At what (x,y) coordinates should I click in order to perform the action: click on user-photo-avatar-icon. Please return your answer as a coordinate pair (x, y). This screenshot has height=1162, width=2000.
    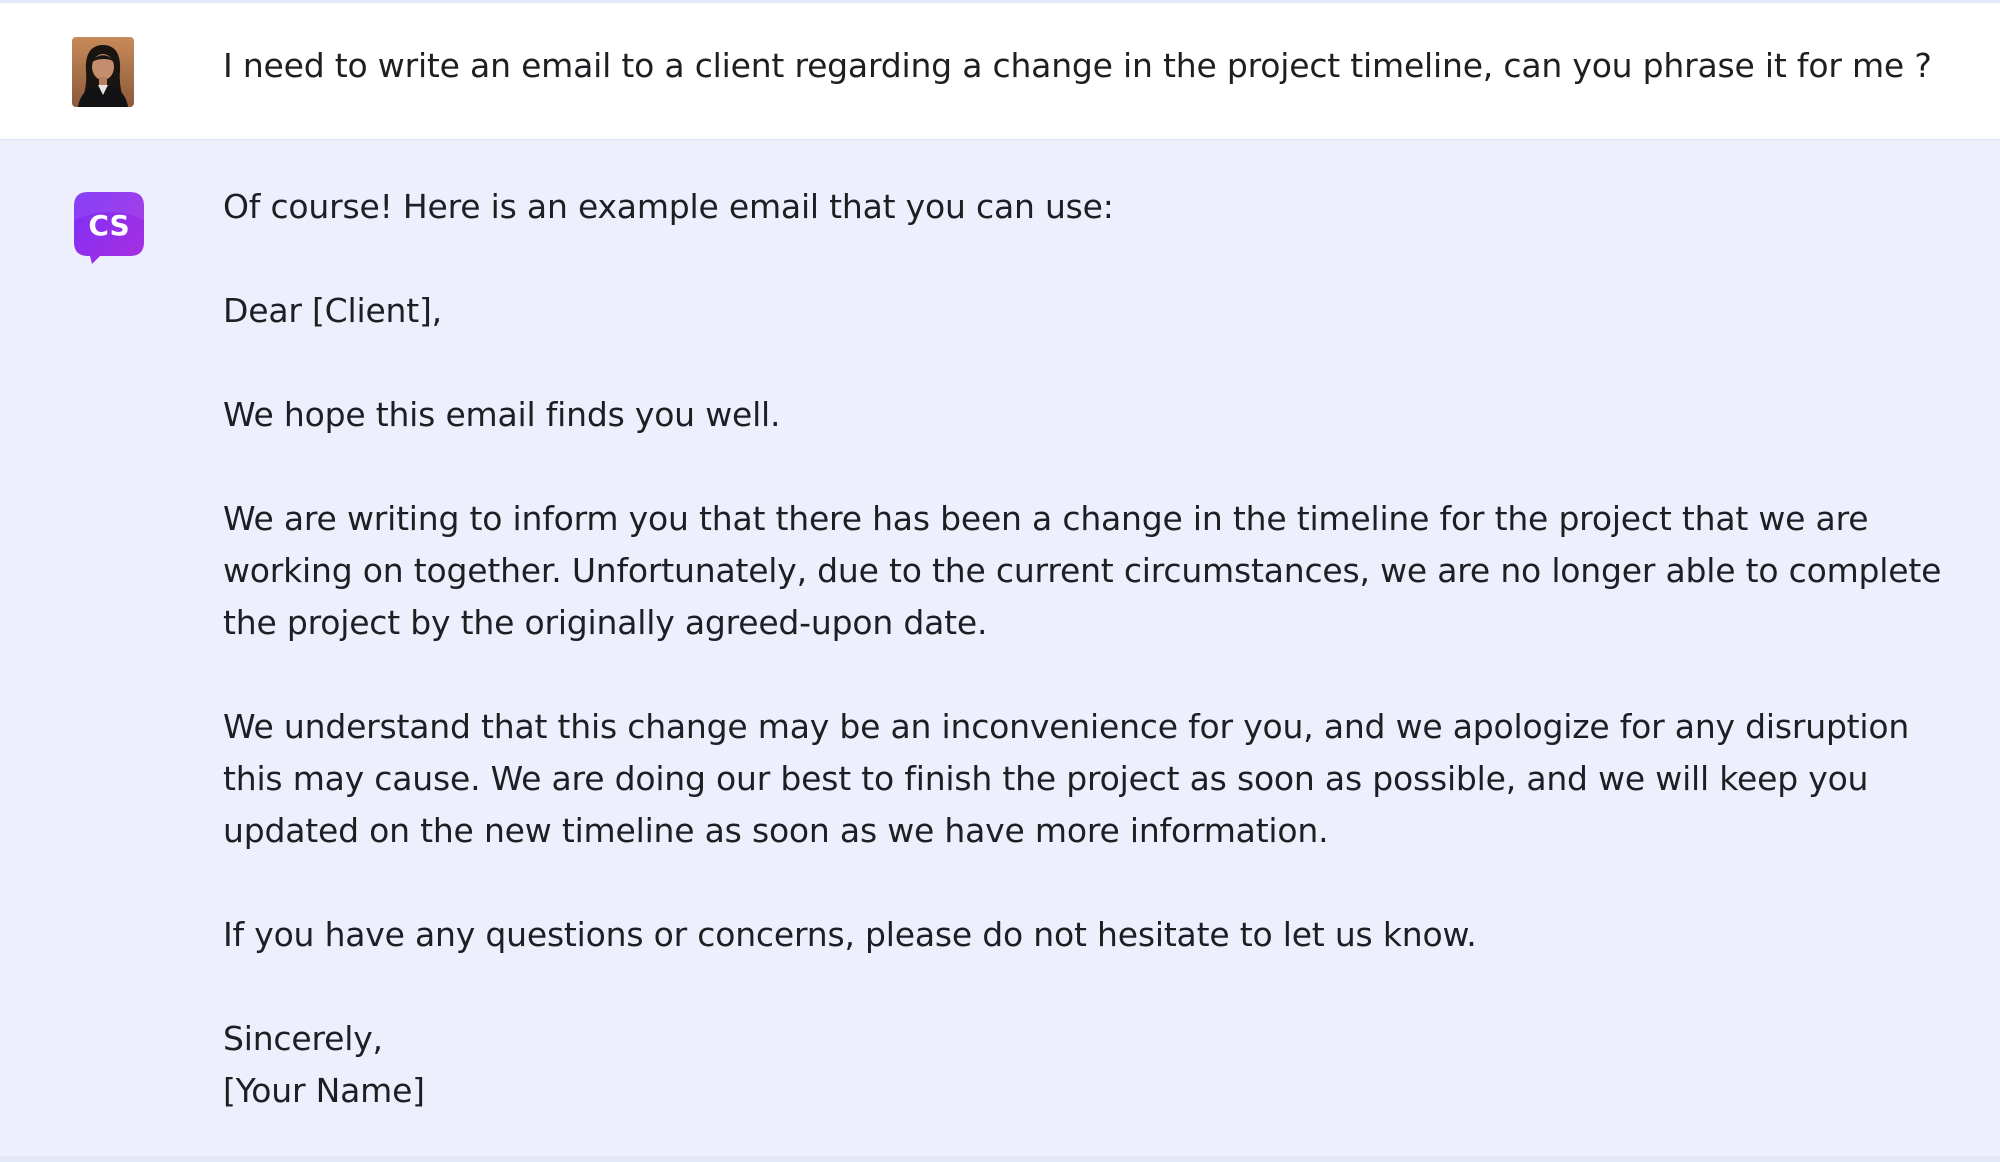
    Looking at the image, I should click on (103, 72).